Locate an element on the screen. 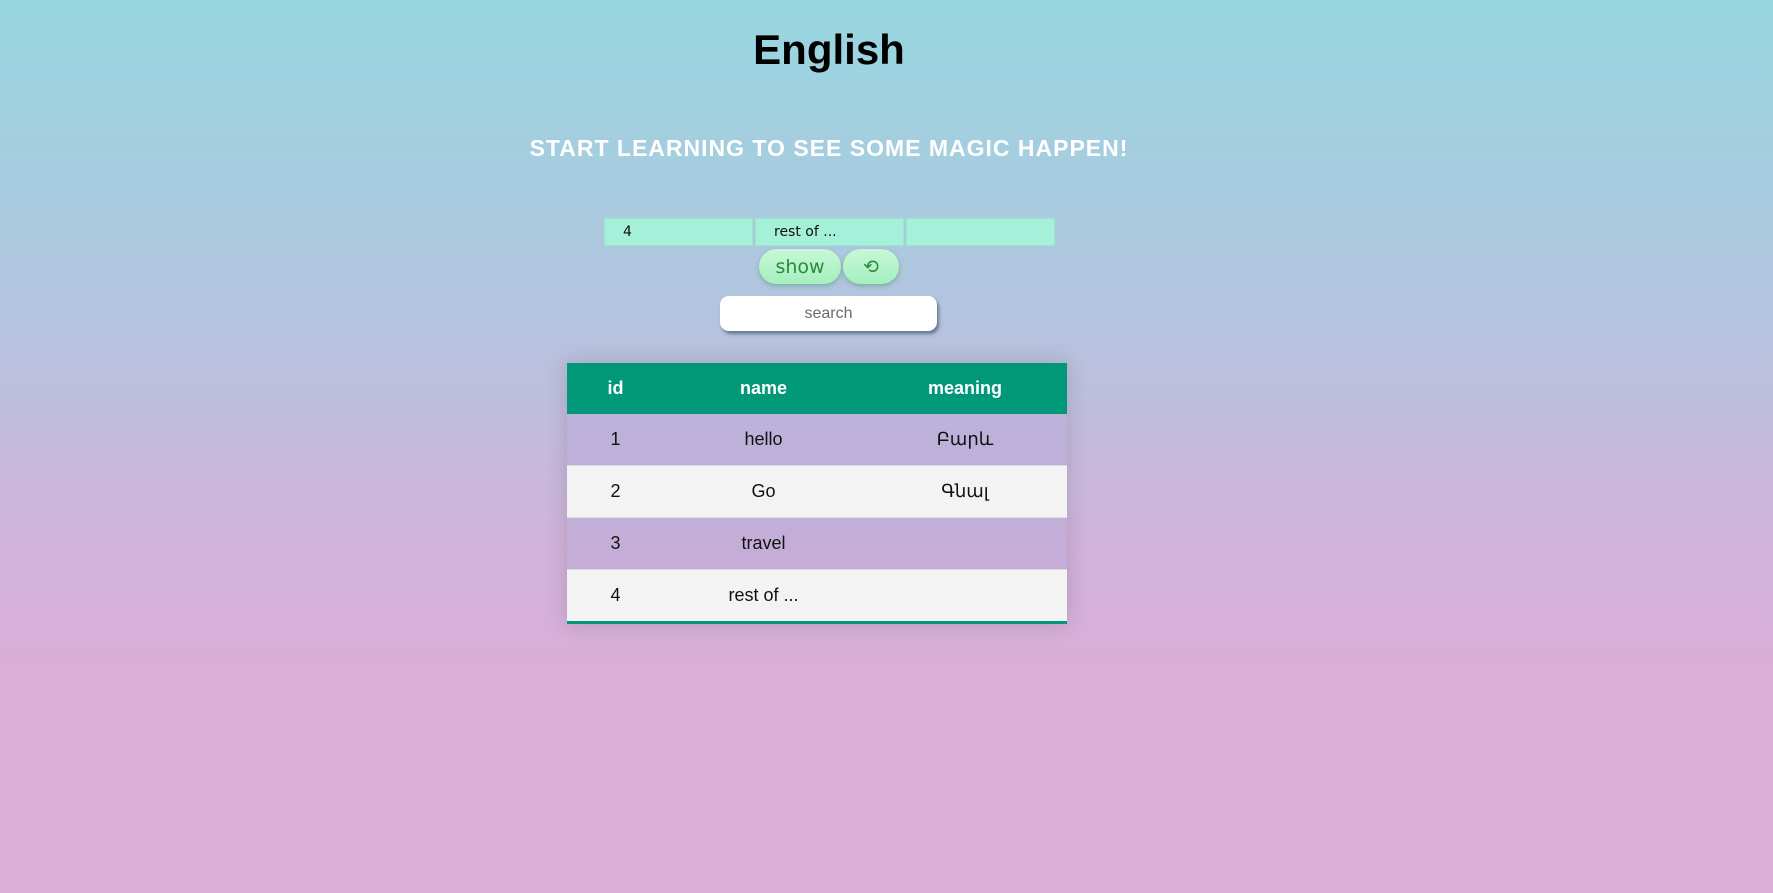 Image resolution: width=1773 pixels, height=893 pixels. table-row: 1 hello Բարև is located at coordinates (817, 440).